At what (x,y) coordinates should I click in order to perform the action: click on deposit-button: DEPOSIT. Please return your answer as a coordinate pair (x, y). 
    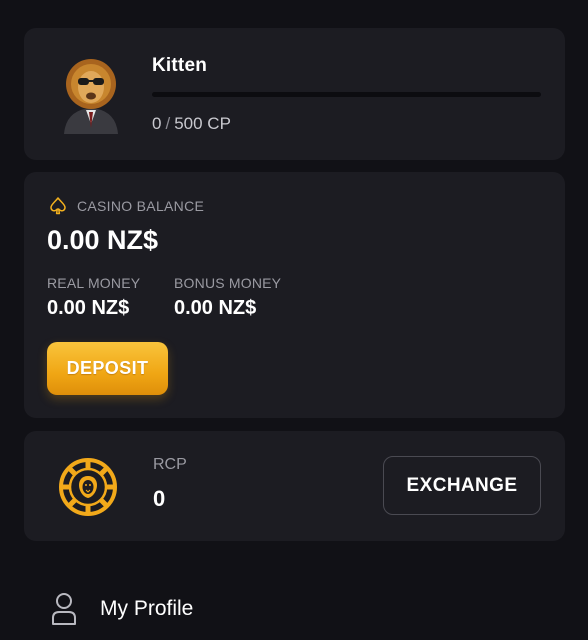
    Looking at the image, I should click on (107, 368).